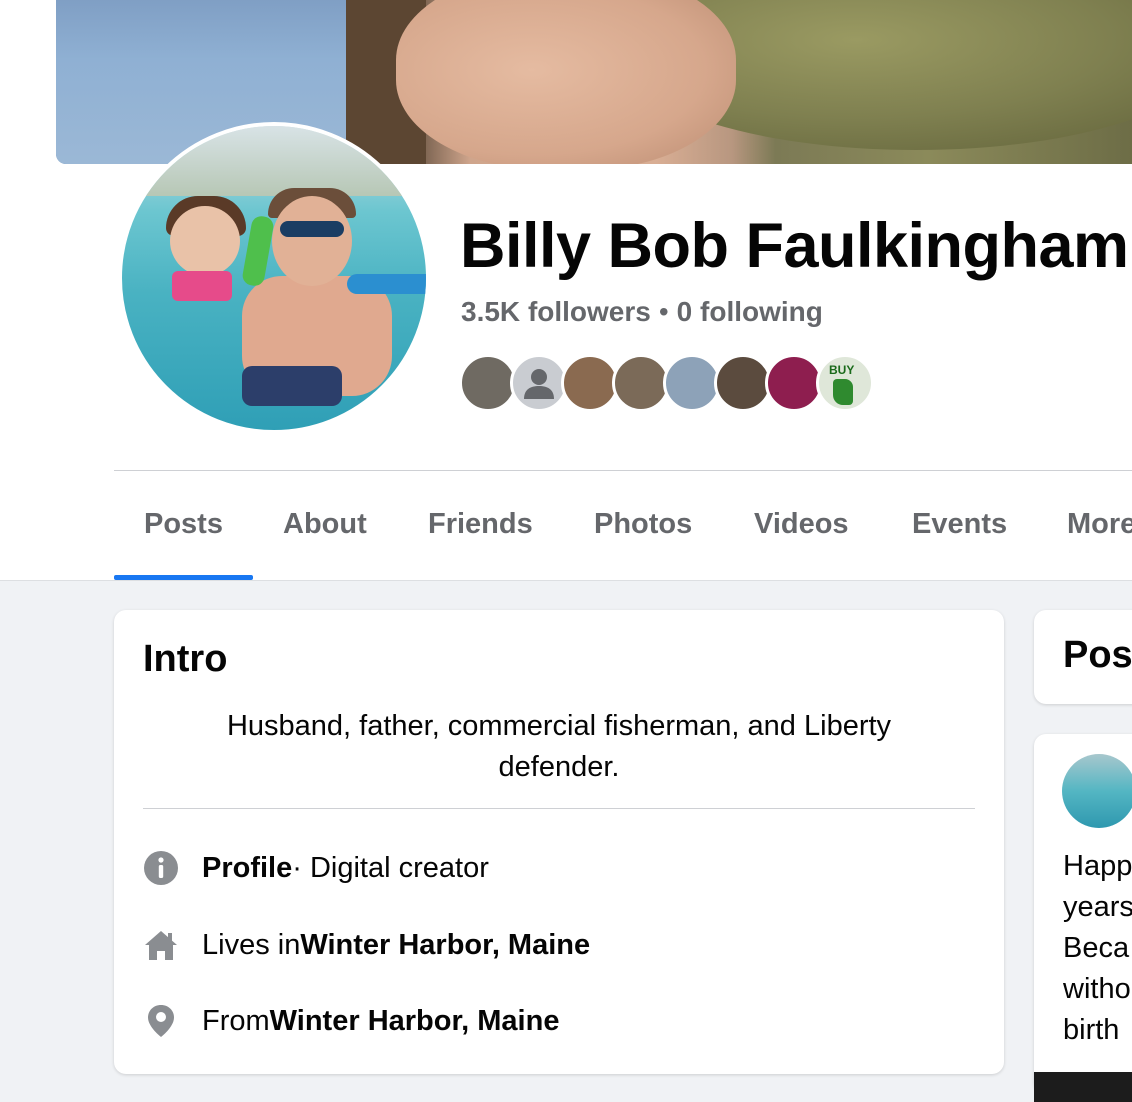 The width and height of the screenshot is (1132, 1102). I want to click on detail-text: Lives in, so click(251, 944).